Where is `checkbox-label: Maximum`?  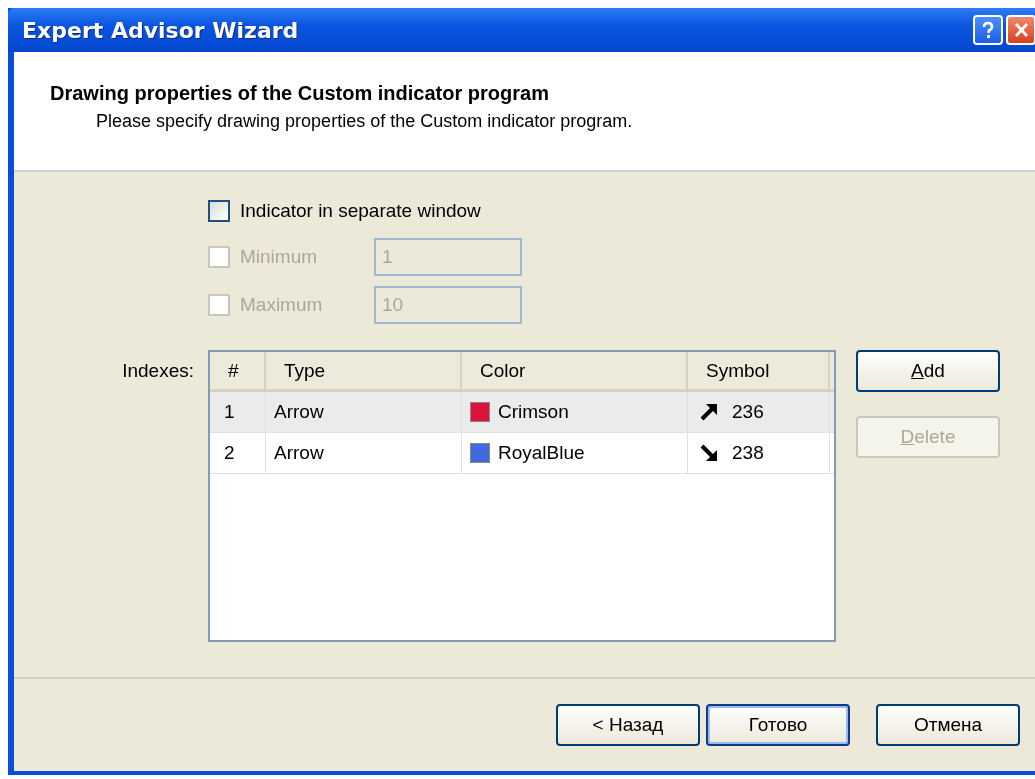 checkbox-label: Maximum is located at coordinates (282, 305).